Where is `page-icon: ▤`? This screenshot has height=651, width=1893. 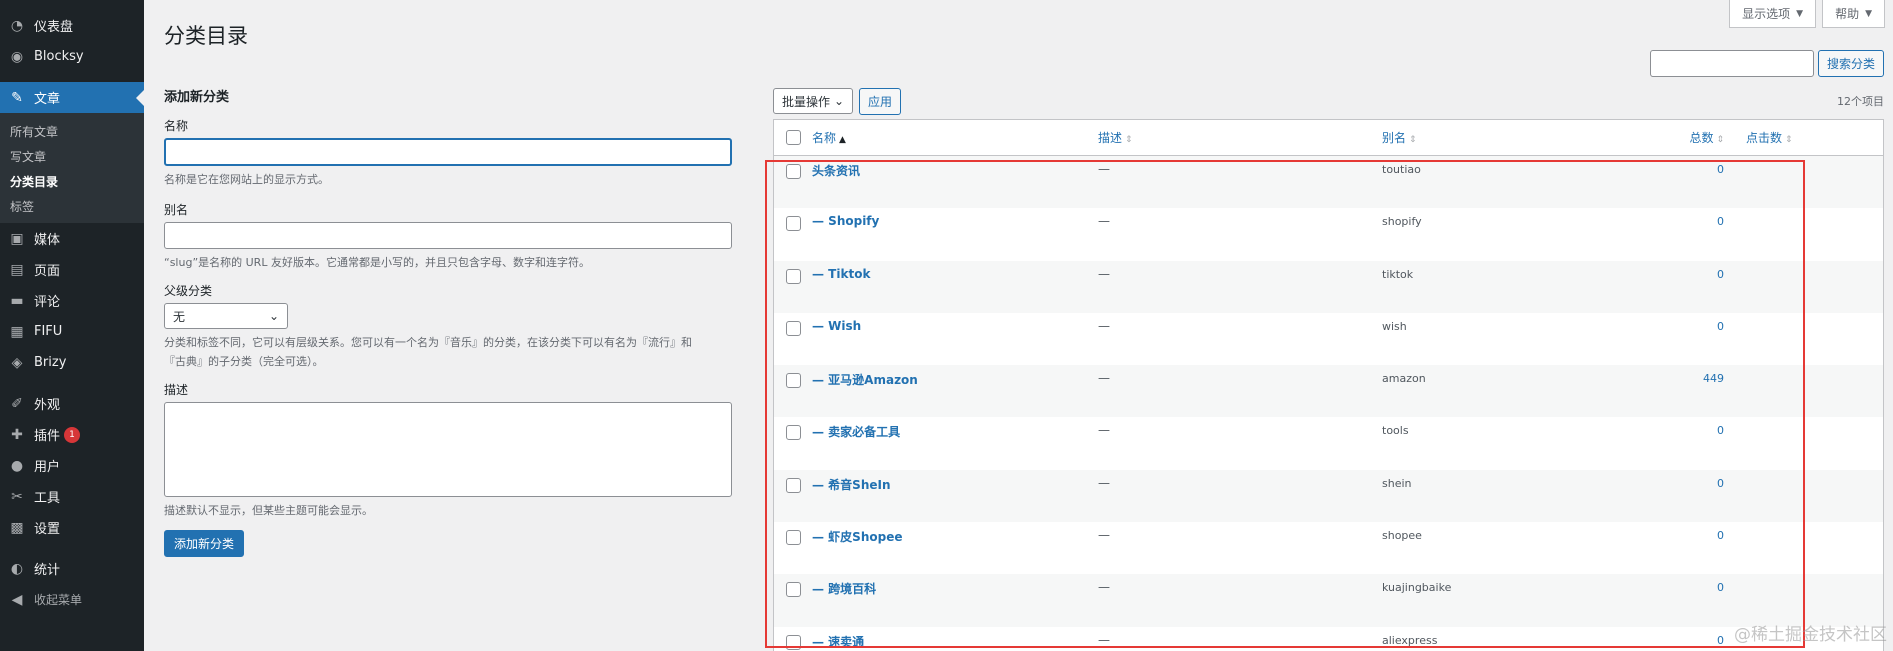
page-icon: ▤ is located at coordinates (17, 269).